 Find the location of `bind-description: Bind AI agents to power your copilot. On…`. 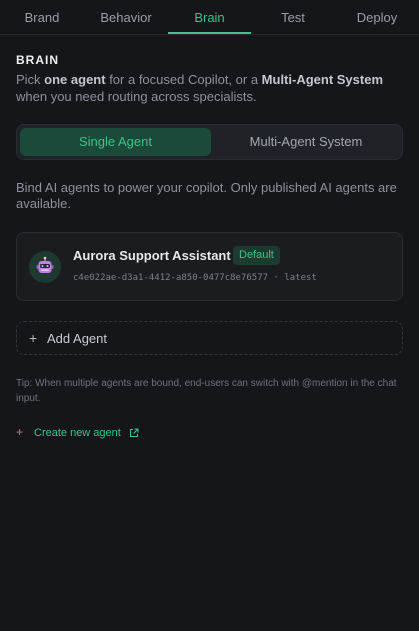

bind-description: Bind AI agents to power your copilot. On… is located at coordinates (206, 195).